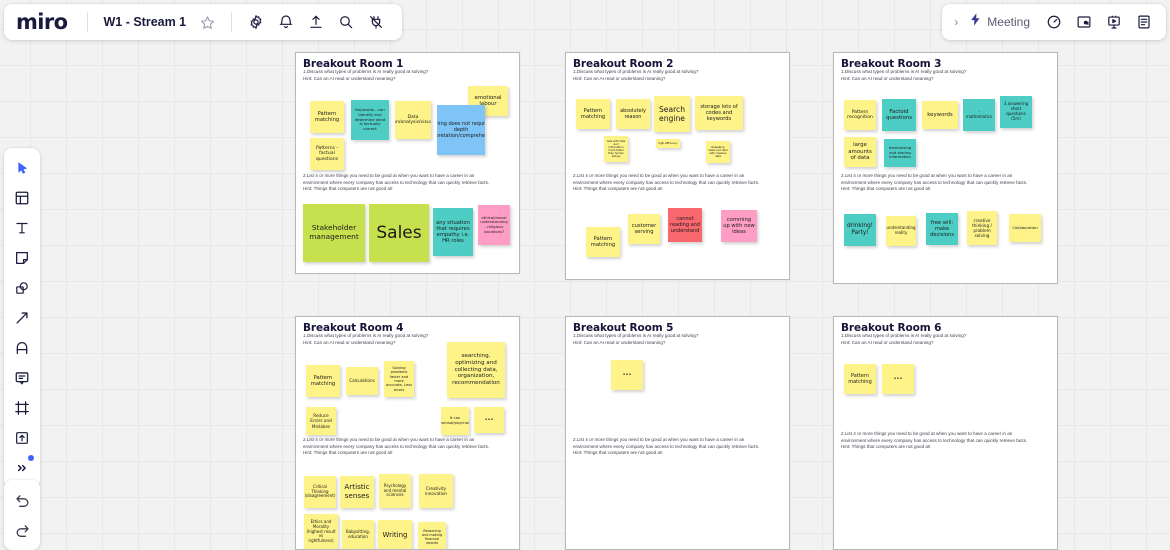 Image resolution: width=1170 pixels, height=550 pixels. I want to click on notes-panel-icon, so click(1144, 22).